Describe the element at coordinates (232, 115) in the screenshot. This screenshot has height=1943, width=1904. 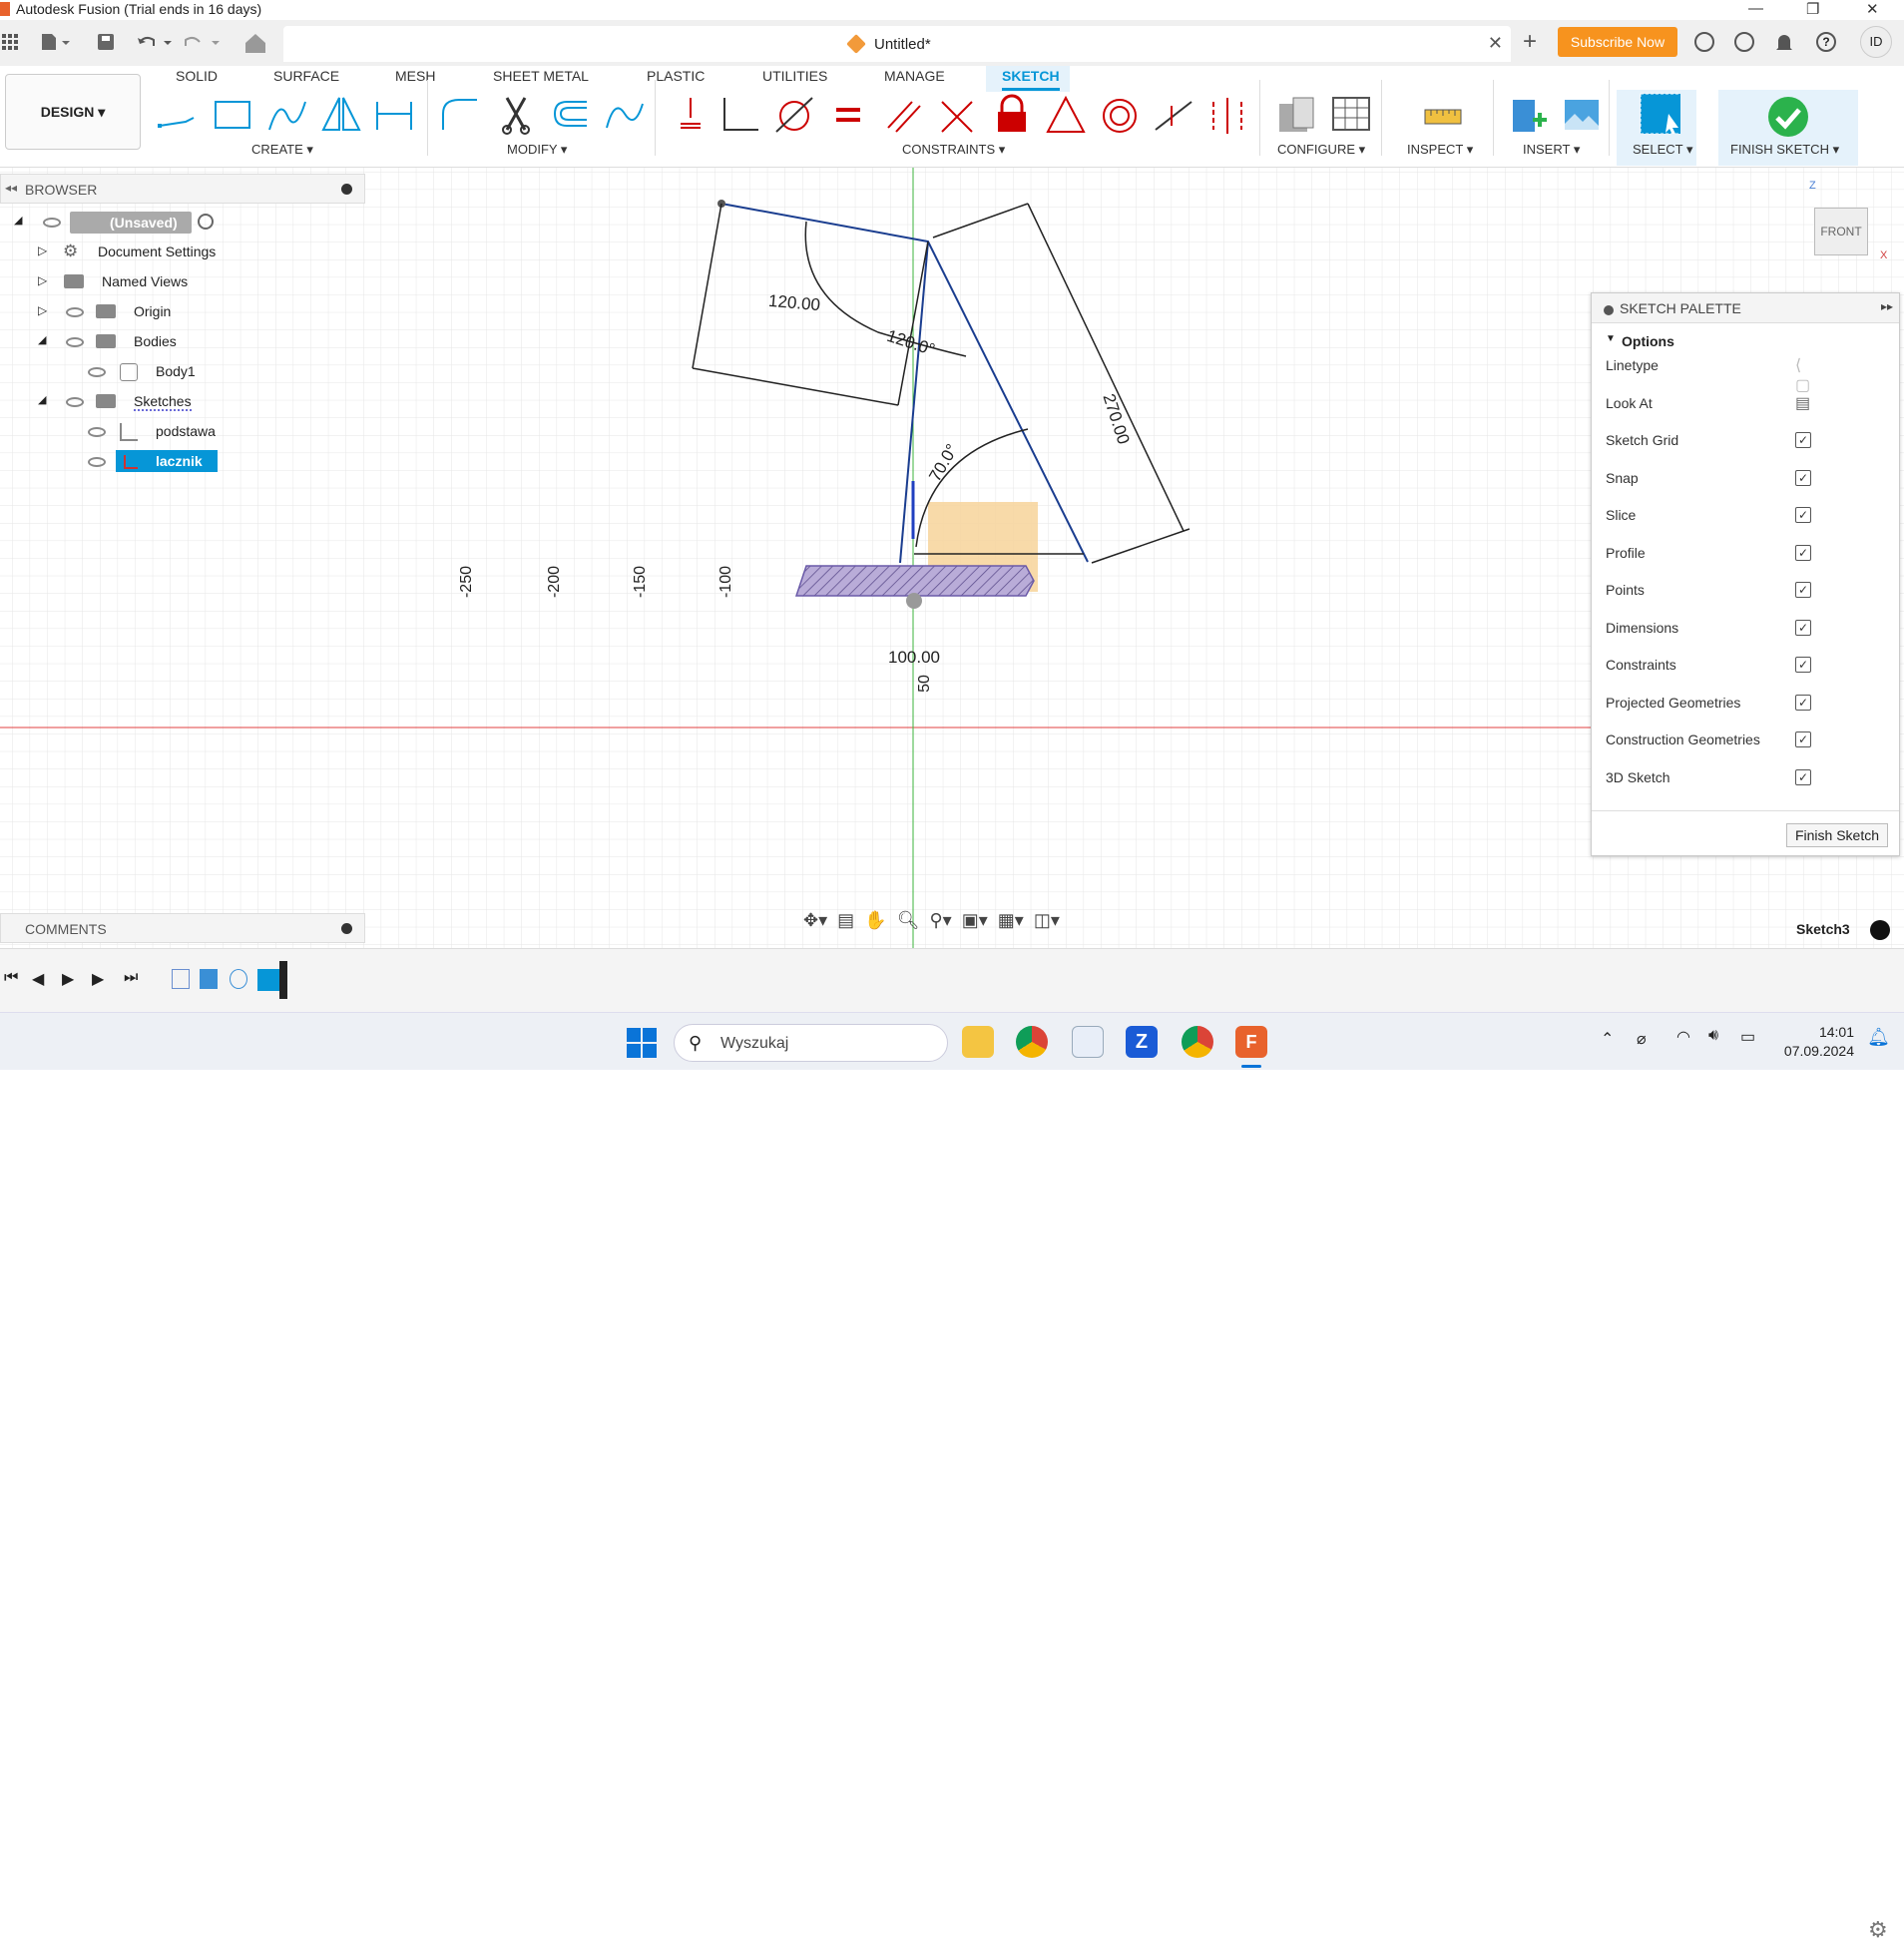
I see `rectangle-icon` at that location.